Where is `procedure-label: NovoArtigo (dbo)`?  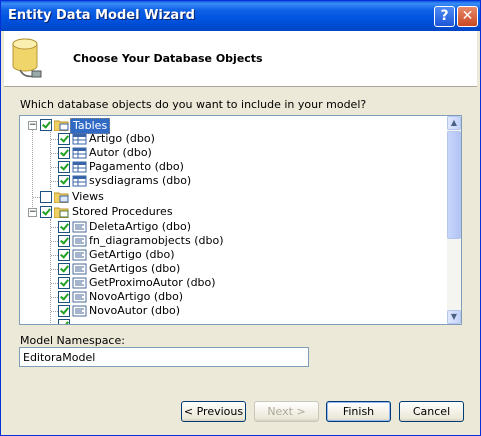 procedure-label: NovoArtigo (dbo) is located at coordinates (136, 296).